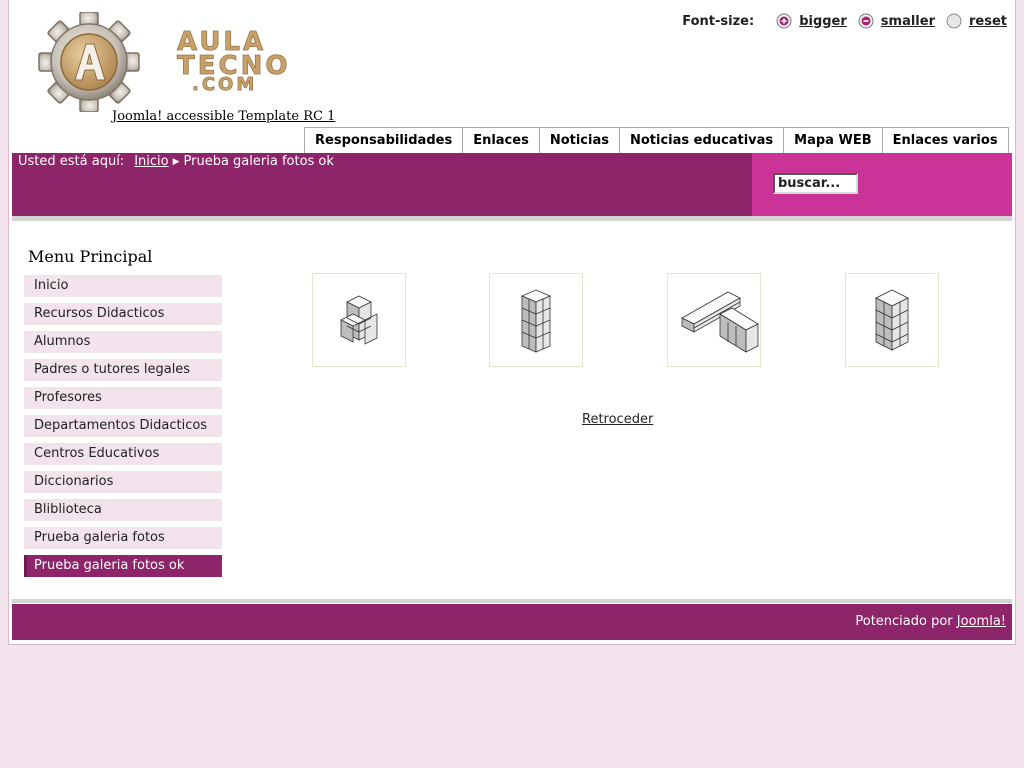 This screenshot has height=768, width=1024. I want to click on cube-block-image, so click(892, 320).